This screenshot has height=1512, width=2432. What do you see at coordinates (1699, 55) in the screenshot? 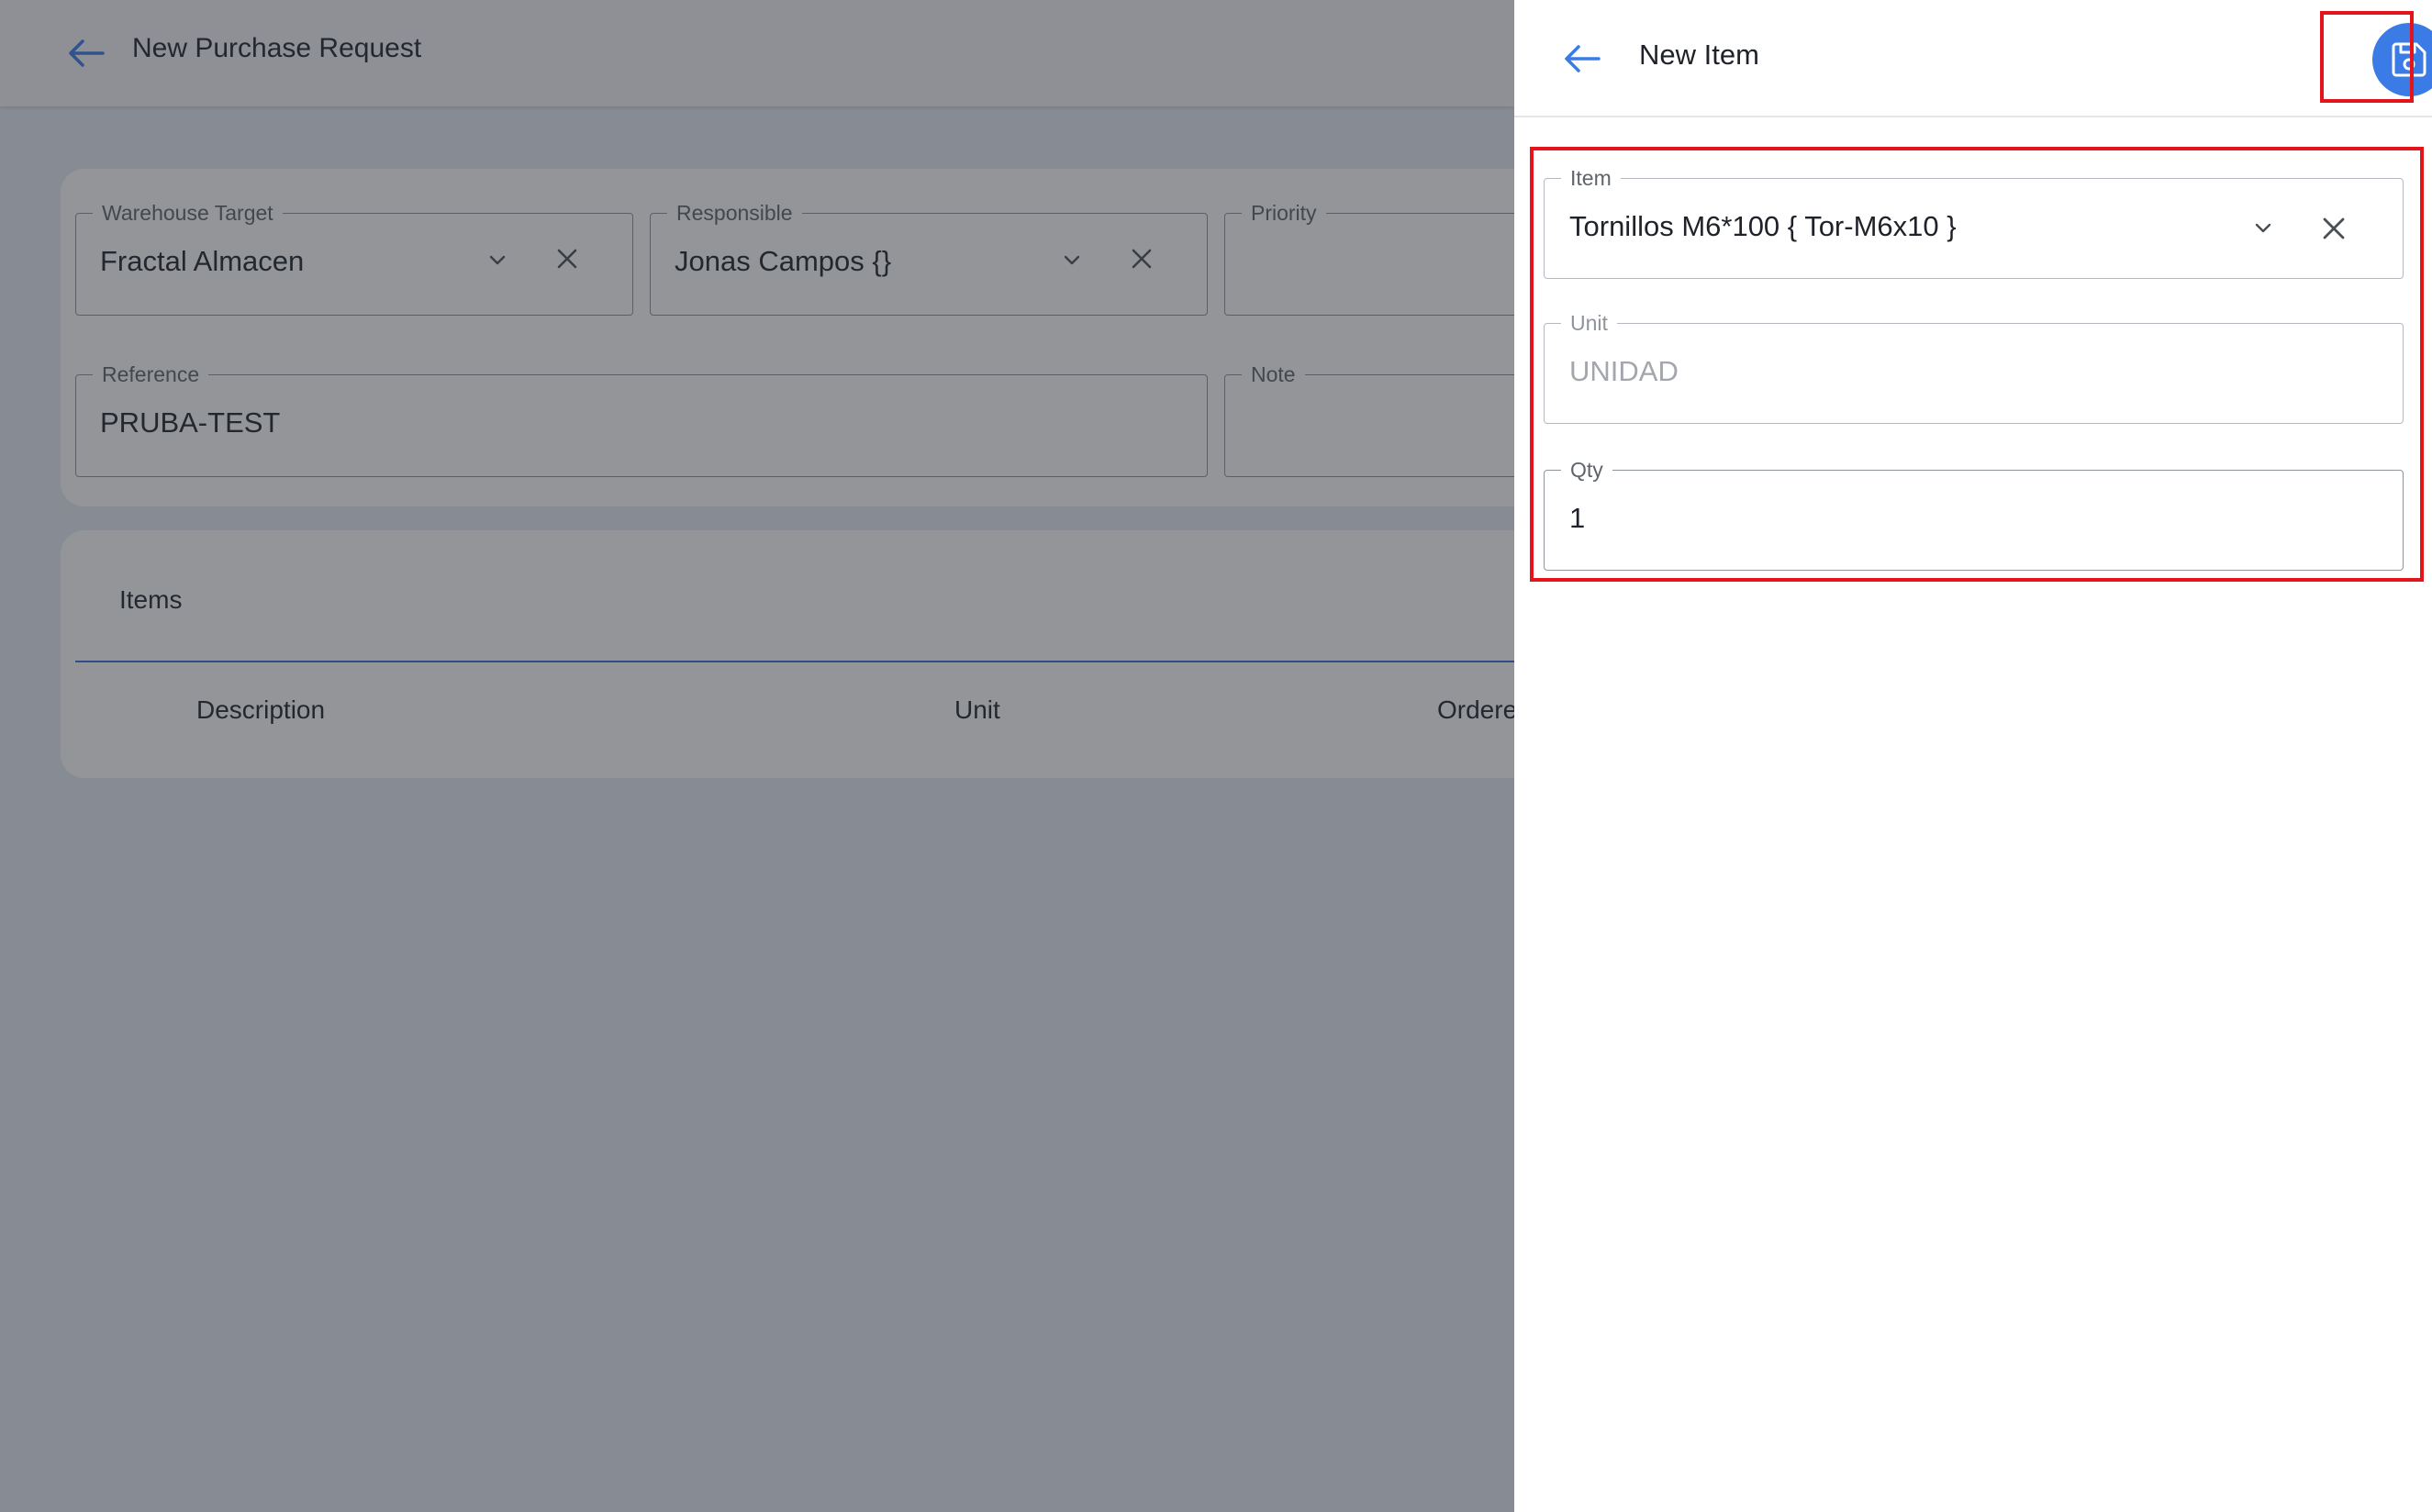
I see `dialog-title: New Item` at bounding box center [1699, 55].